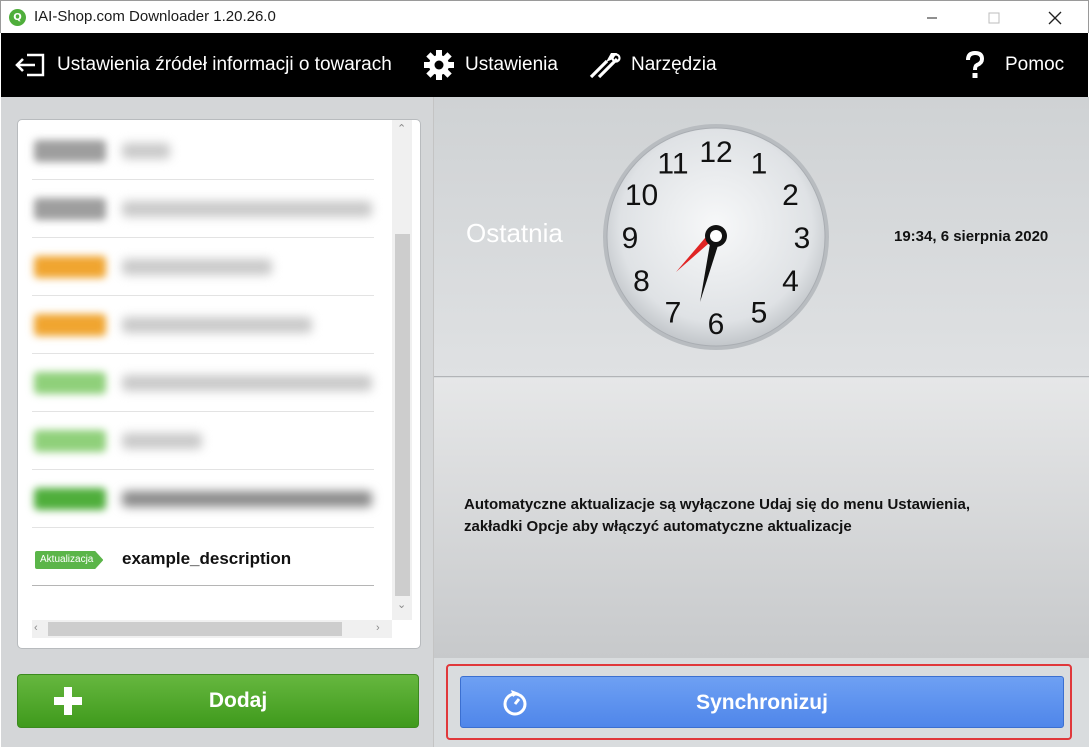  I want to click on sign-out-icon, so click(30, 65).